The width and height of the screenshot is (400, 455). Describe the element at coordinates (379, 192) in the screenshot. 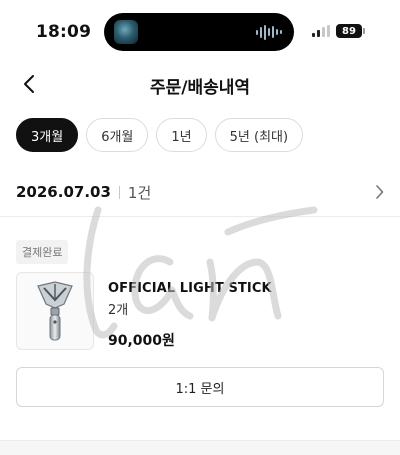

I see `chevron-right-icon` at that location.